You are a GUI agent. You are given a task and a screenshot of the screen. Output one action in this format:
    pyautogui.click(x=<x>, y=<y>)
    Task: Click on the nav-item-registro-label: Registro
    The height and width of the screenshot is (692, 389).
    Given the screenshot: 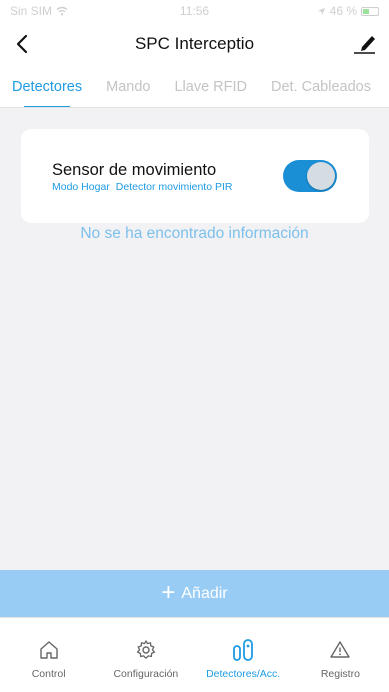 What is the action you would take?
    pyautogui.click(x=340, y=674)
    